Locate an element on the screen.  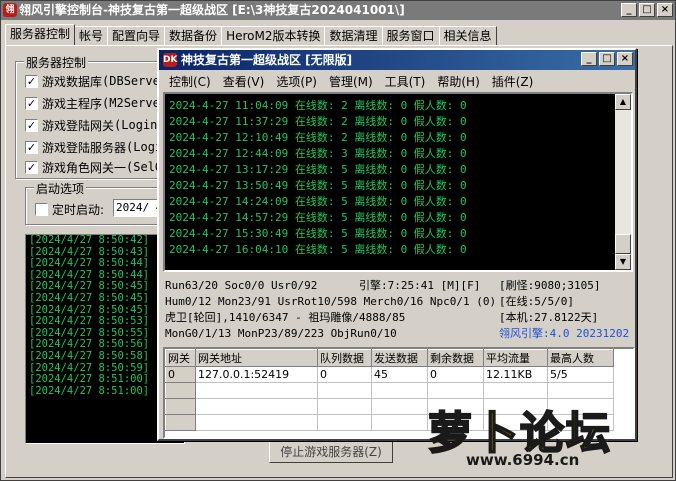
menu-view: 查看(V) is located at coordinates (244, 82).